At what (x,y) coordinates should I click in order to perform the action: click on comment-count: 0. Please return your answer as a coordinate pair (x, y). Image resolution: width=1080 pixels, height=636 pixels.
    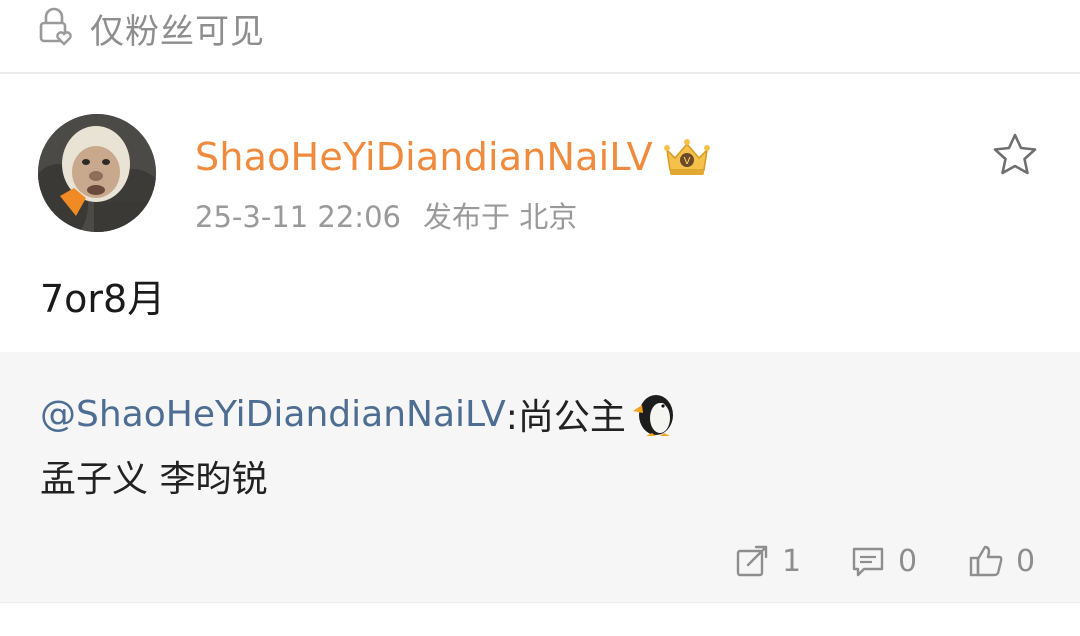
    Looking at the image, I should click on (908, 561).